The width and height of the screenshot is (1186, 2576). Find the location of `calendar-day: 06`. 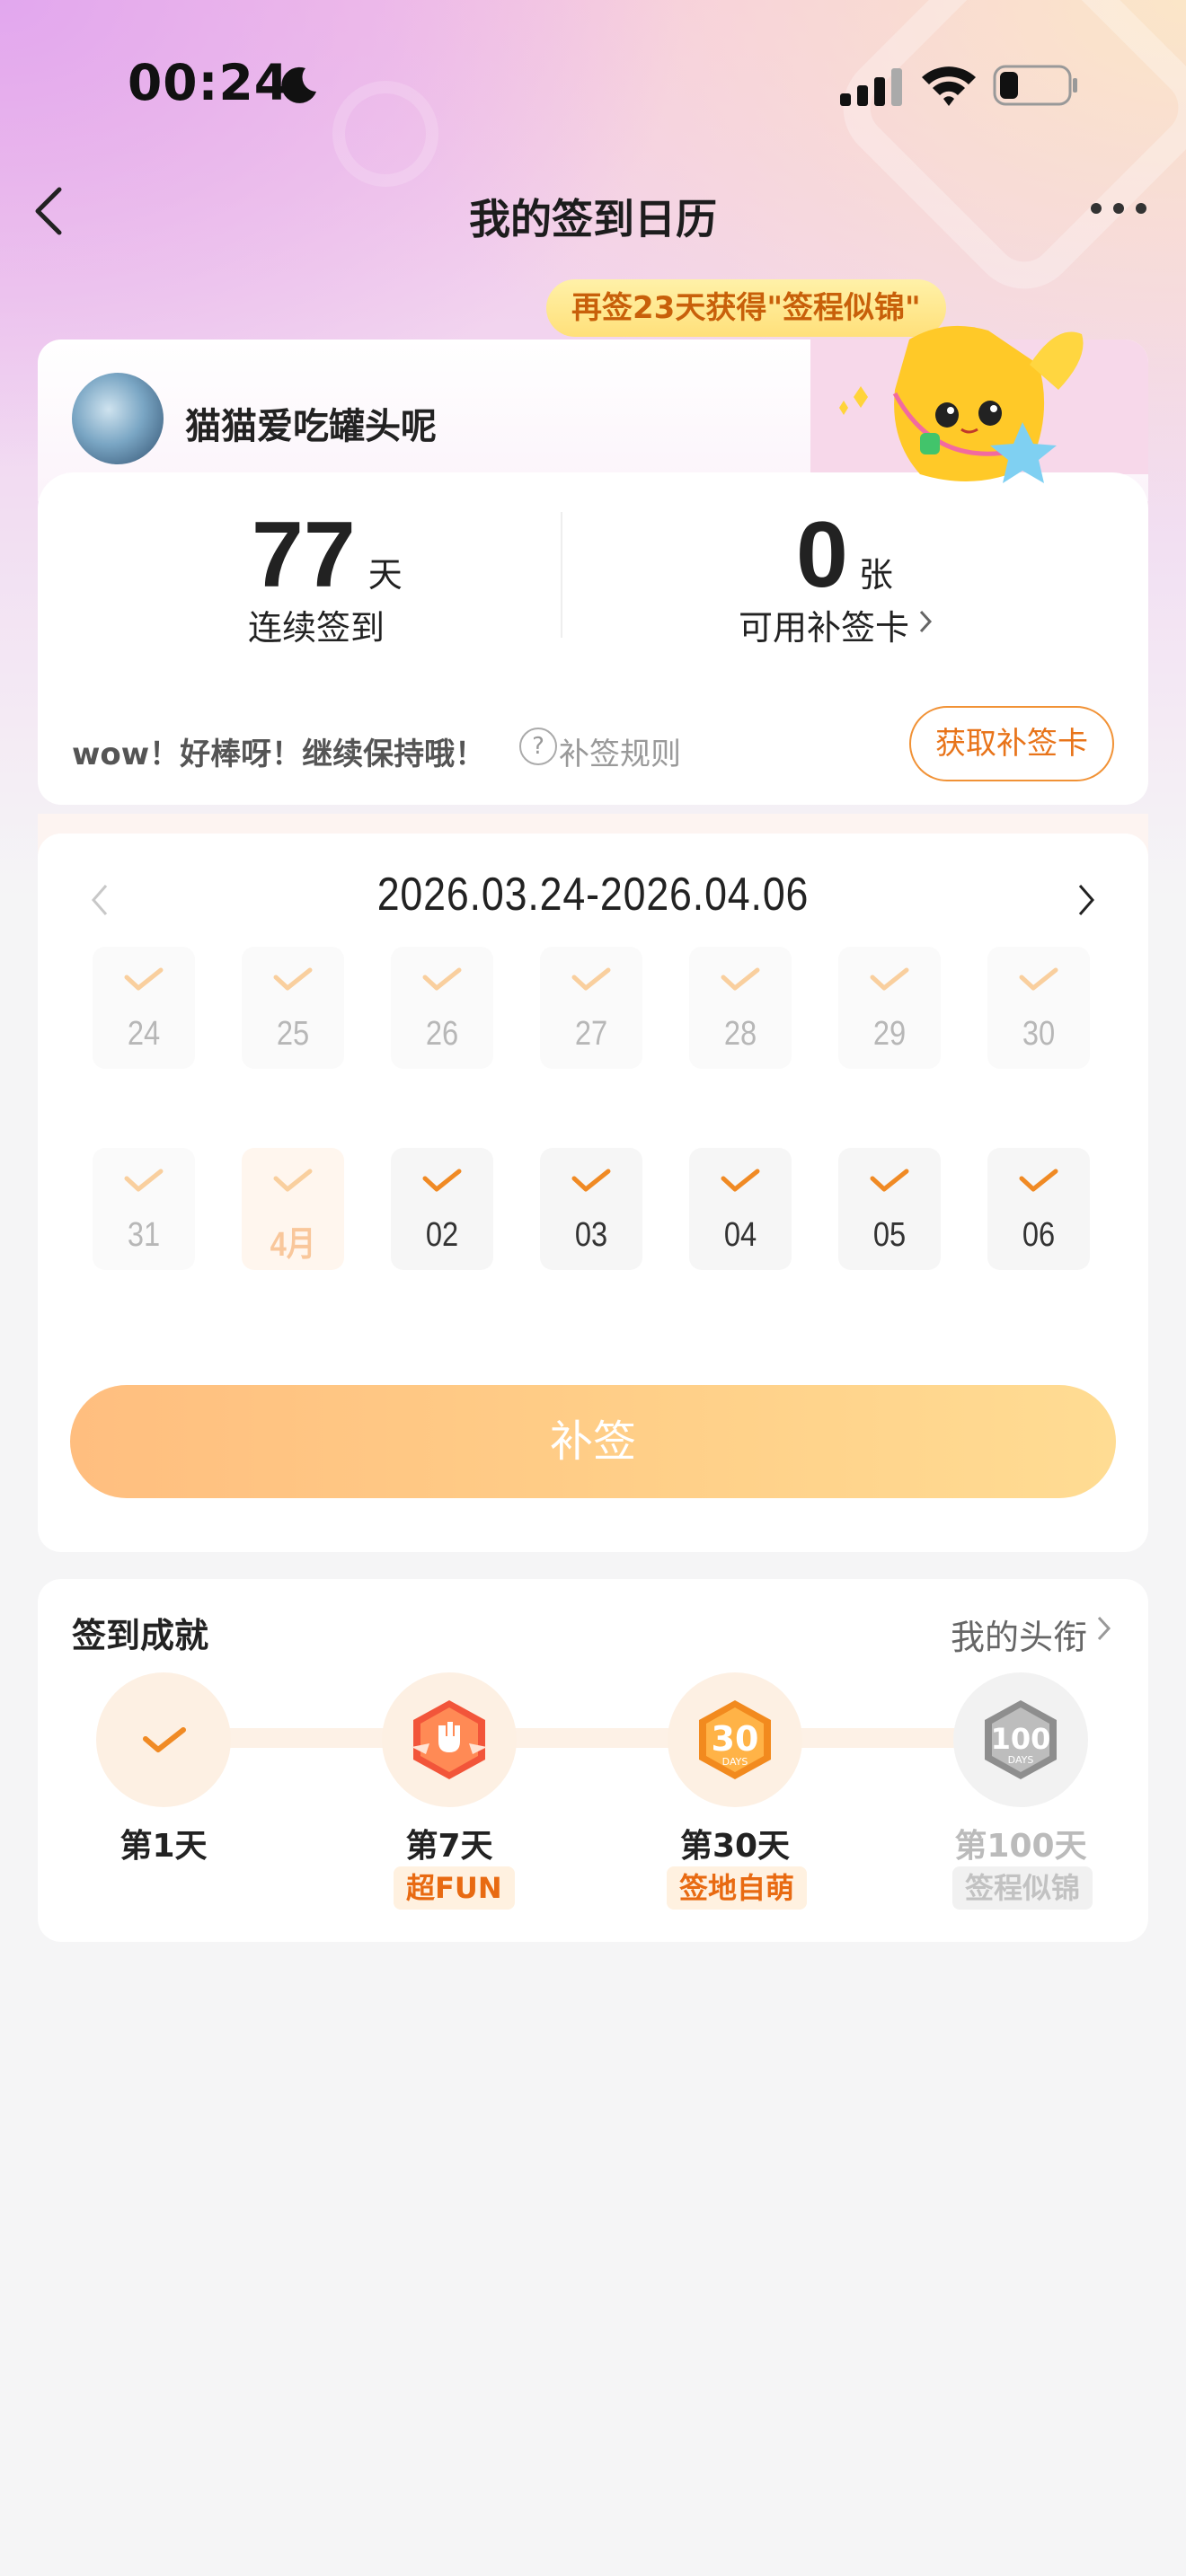

calendar-day: 06 is located at coordinates (1038, 1209).